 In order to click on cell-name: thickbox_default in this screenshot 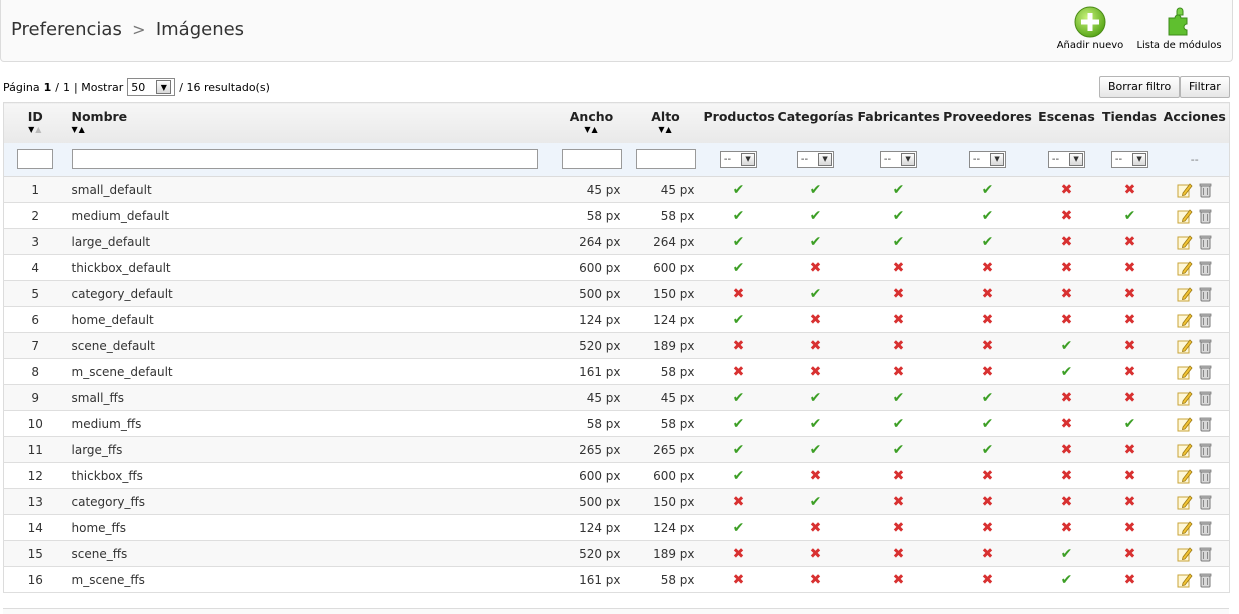, I will do `click(310, 267)`.